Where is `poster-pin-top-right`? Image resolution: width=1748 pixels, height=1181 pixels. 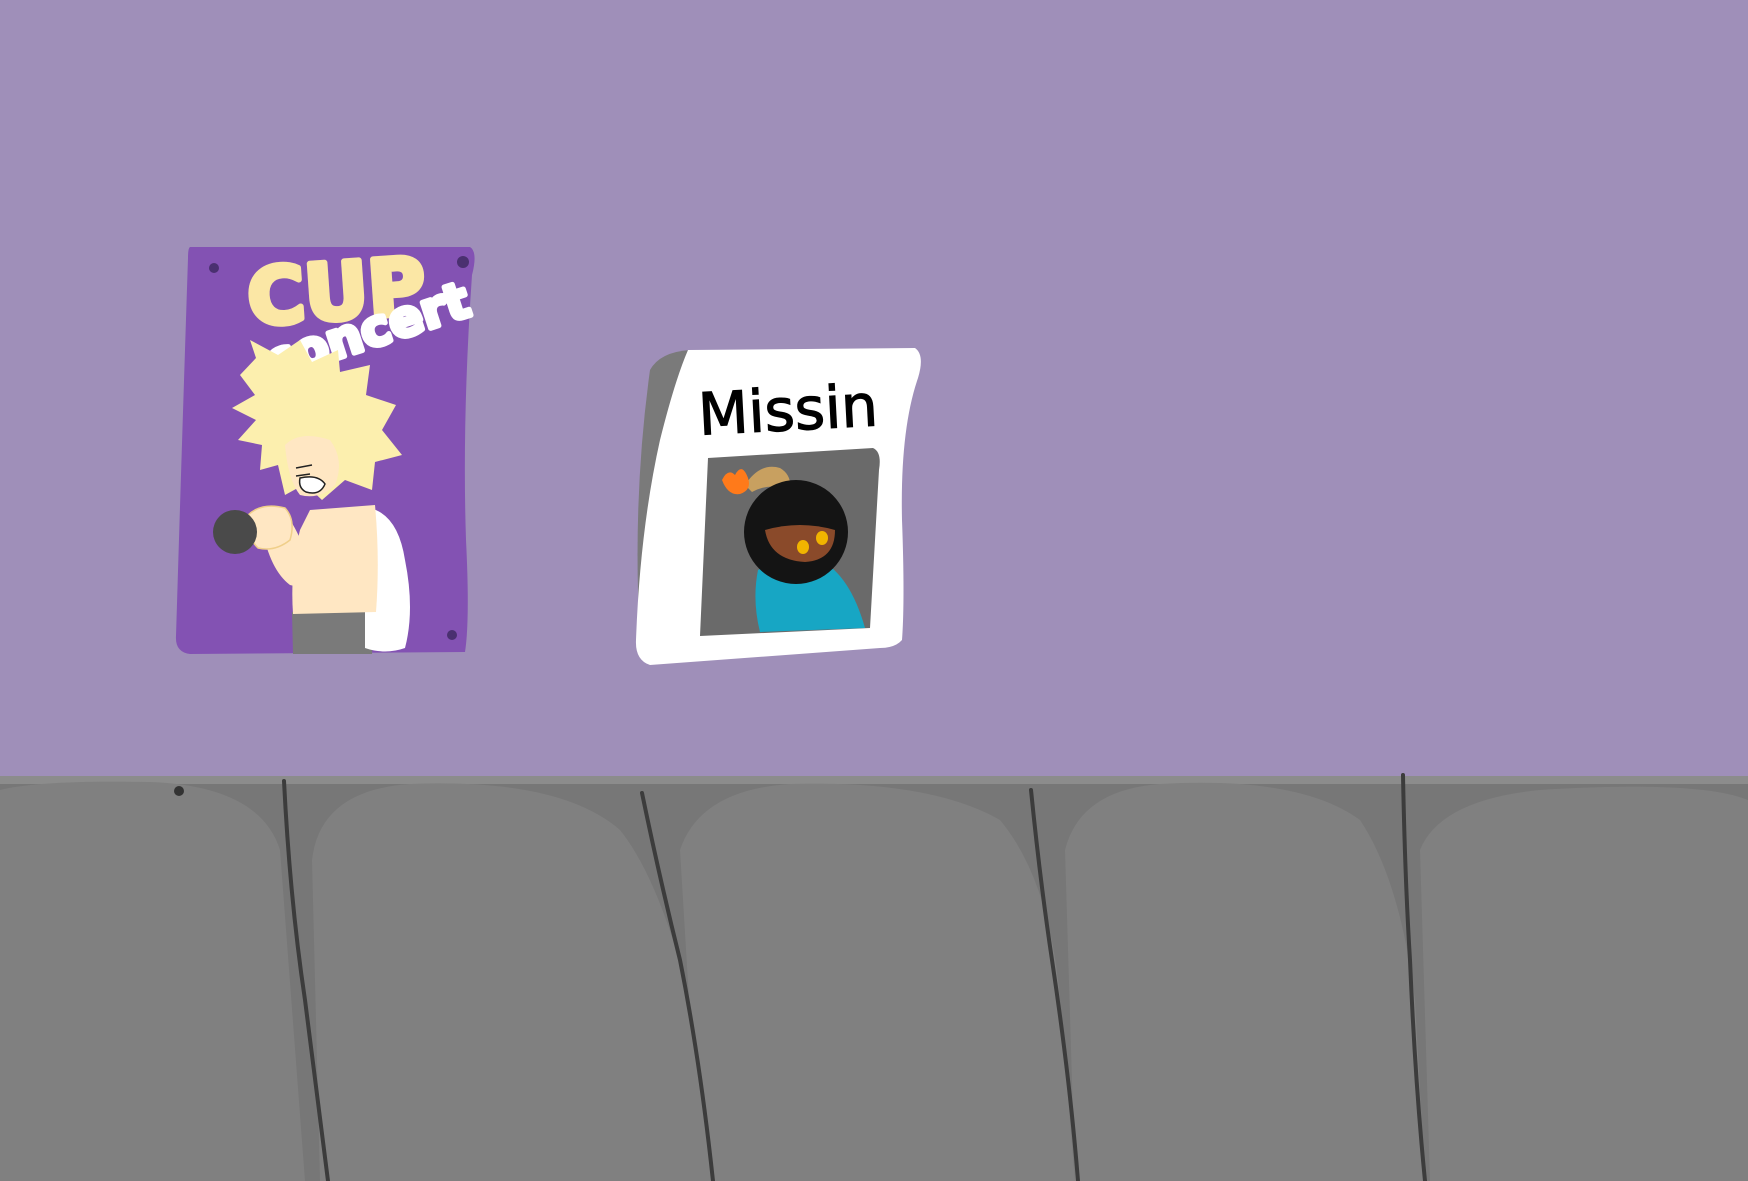 poster-pin-top-right is located at coordinates (463, 262).